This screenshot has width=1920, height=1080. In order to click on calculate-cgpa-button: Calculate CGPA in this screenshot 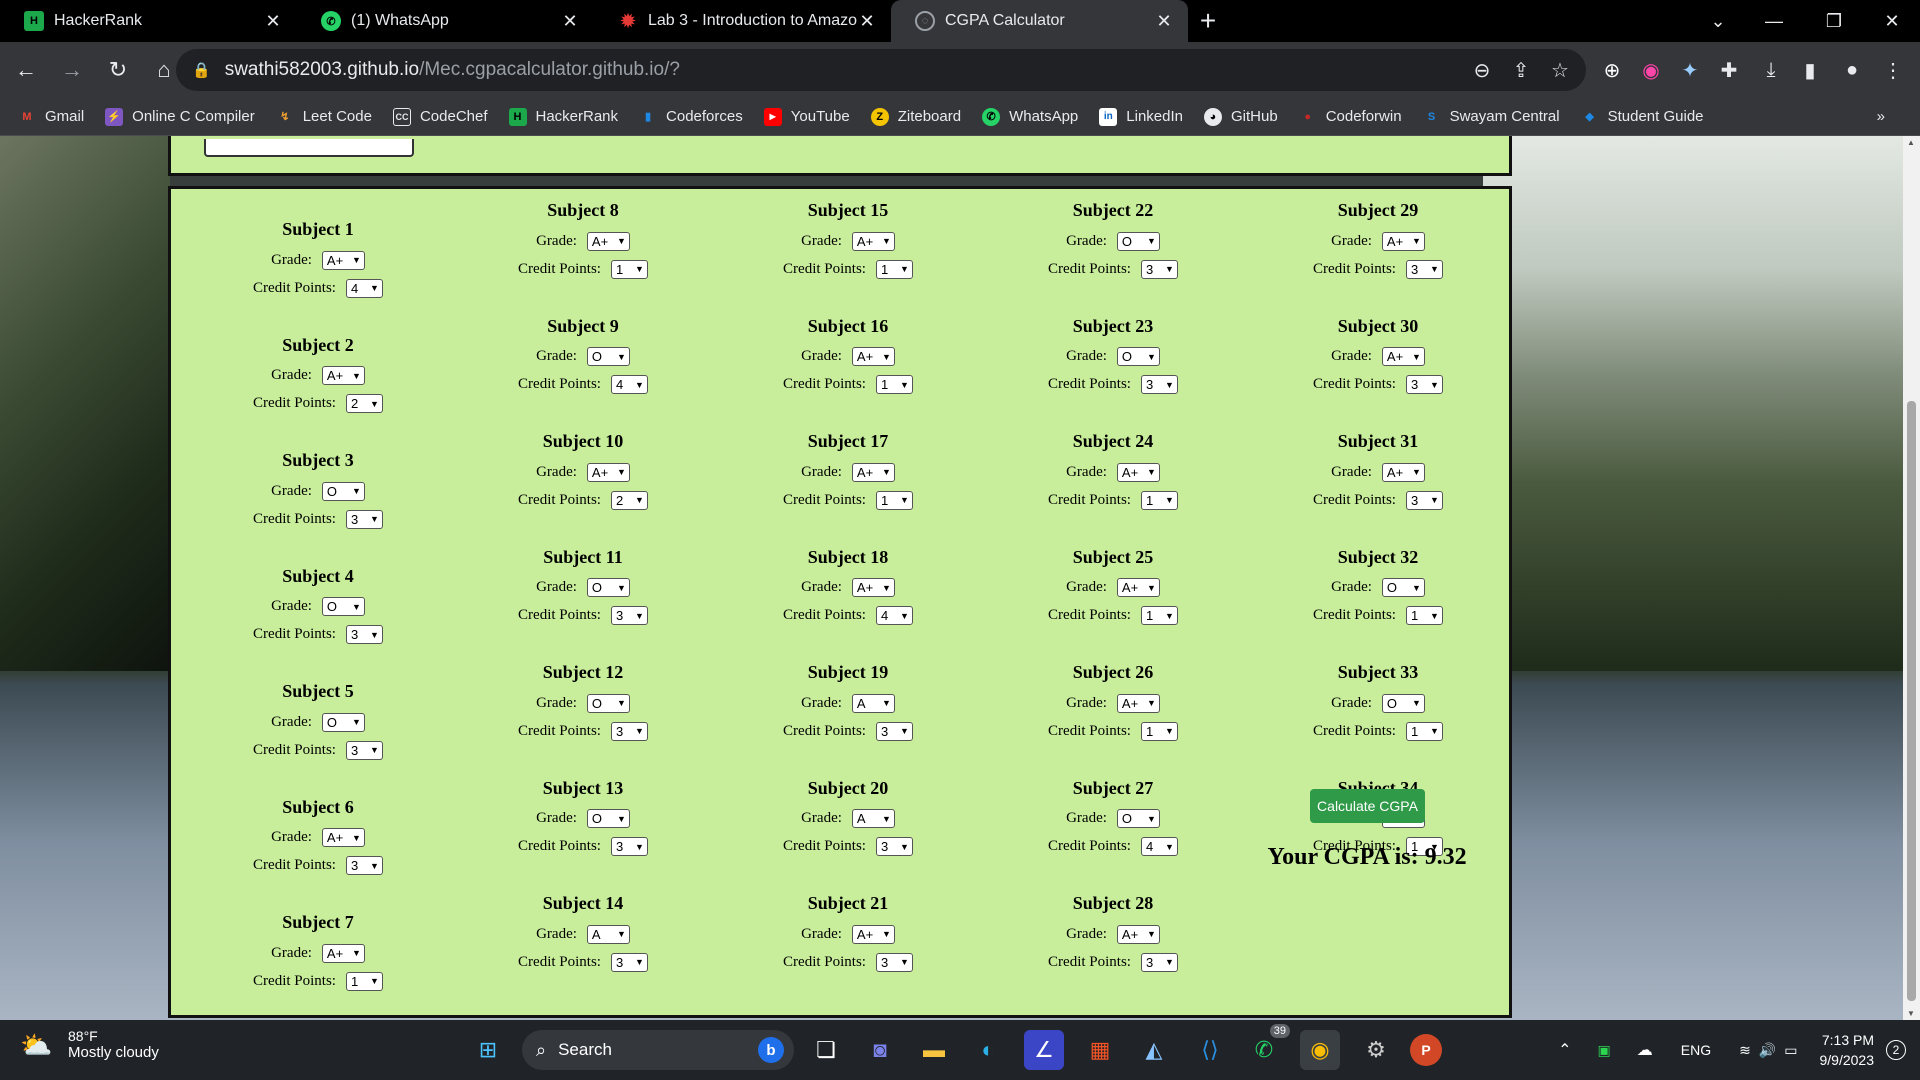, I will do `click(1367, 806)`.